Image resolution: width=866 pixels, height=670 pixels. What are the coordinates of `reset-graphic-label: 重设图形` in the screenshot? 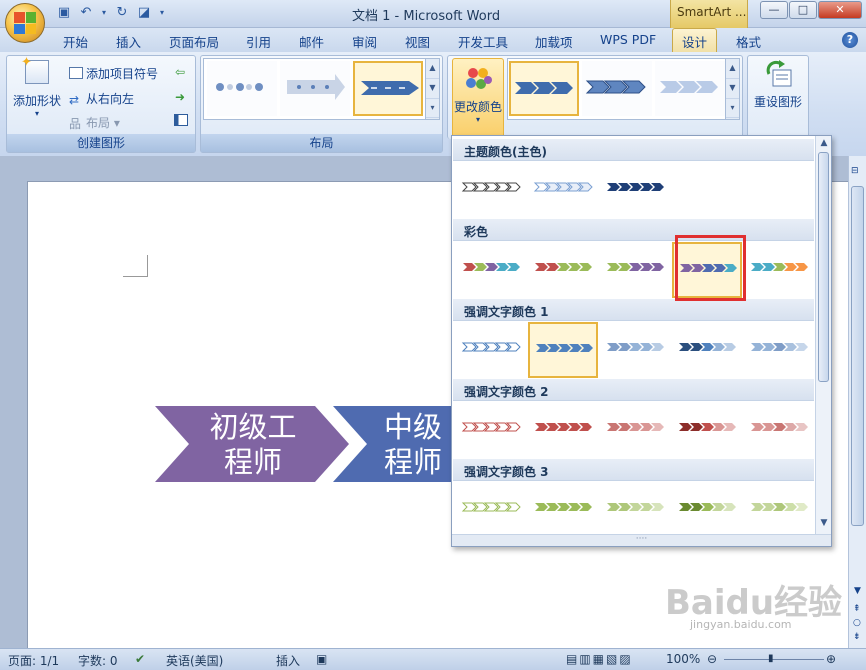 It's located at (777, 102).